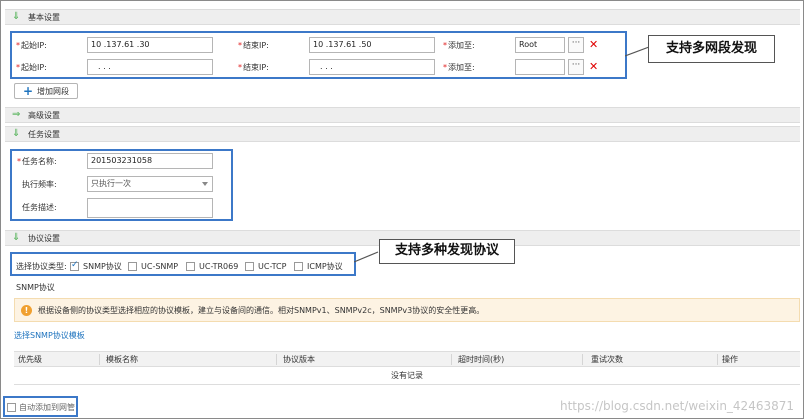  I want to click on section-title: 基本设置, so click(44, 17).